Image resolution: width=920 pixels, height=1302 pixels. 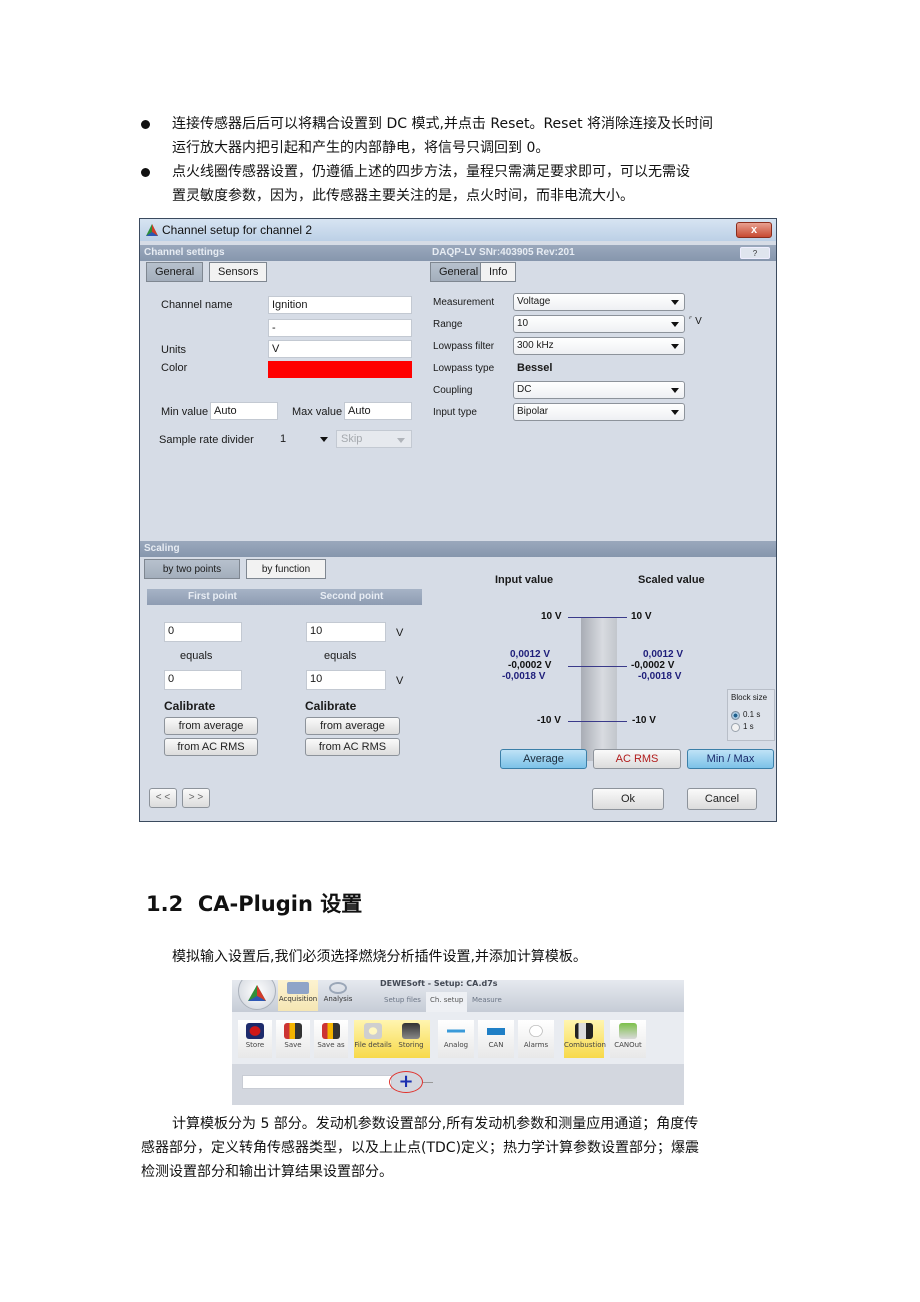 What do you see at coordinates (352, 596) in the screenshot?
I see `second-point-header: Second point` at bounding box center [352, 596].